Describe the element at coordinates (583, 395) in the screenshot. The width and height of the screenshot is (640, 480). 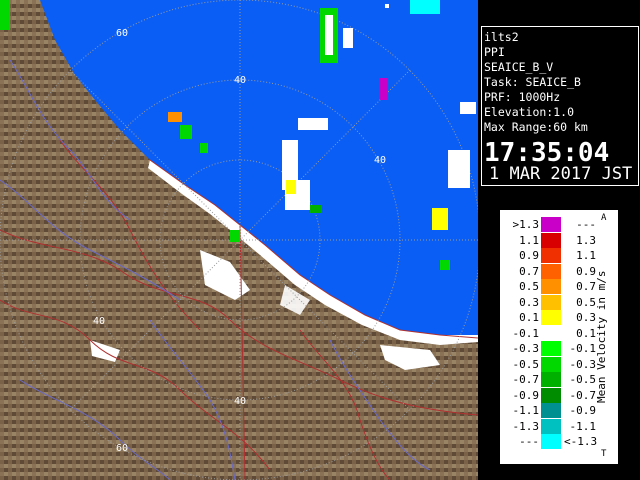
I see `legend-row-upper-bound: -0.7` at that location.